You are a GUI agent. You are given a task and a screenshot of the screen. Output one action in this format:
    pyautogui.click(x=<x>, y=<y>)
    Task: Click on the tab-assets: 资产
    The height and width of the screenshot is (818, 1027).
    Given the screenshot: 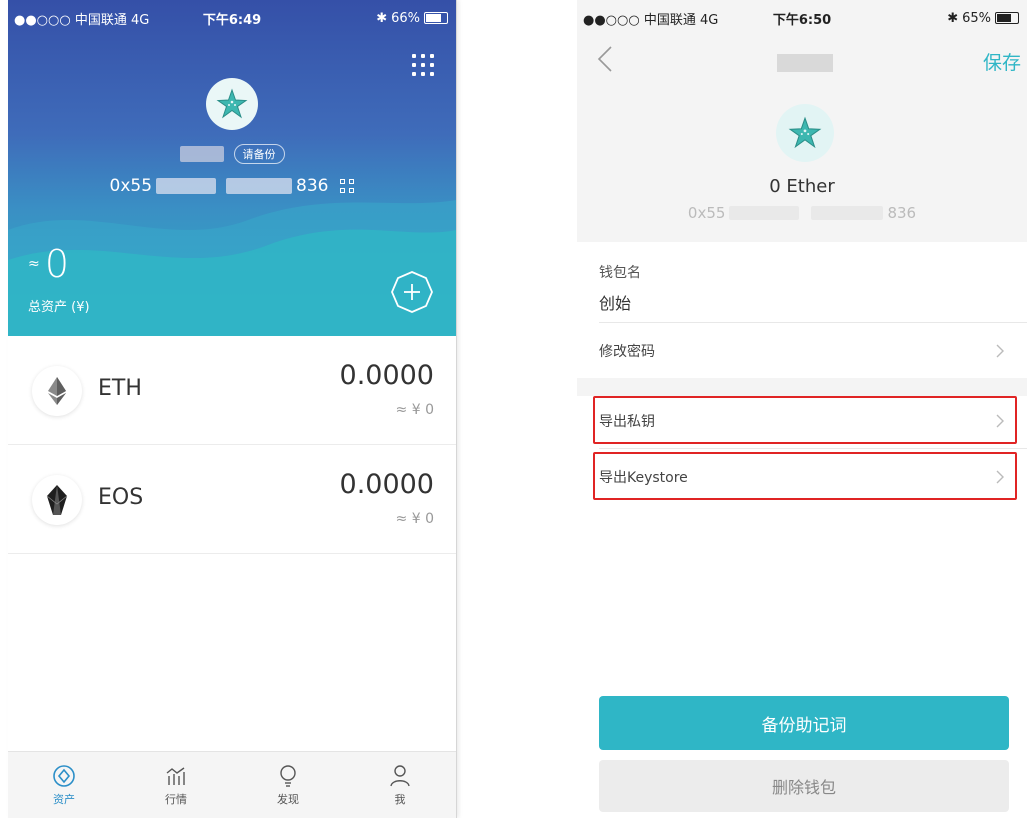 What is the action you would take?
    pyautogui.click(x=64, y=785)
    